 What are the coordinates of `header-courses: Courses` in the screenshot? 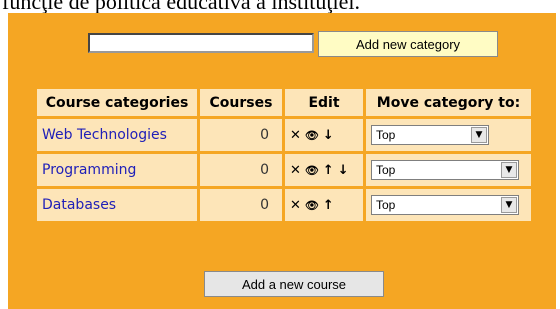 It's located at (241, 102).